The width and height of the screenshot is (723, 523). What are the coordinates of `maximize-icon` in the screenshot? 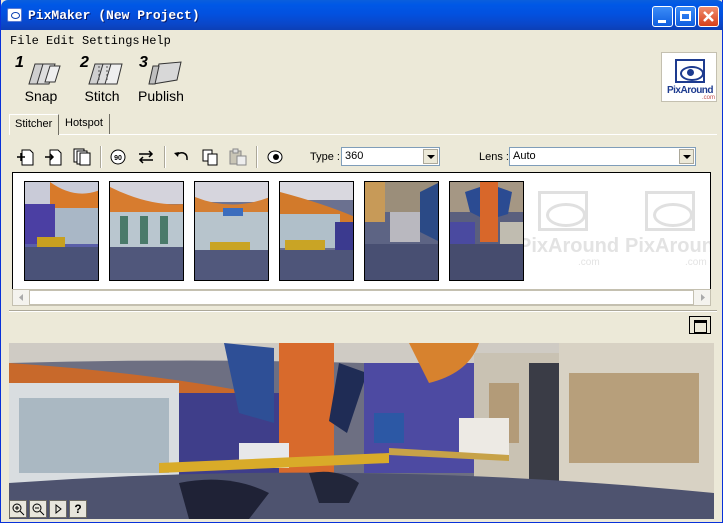 It's located at (685, 16).